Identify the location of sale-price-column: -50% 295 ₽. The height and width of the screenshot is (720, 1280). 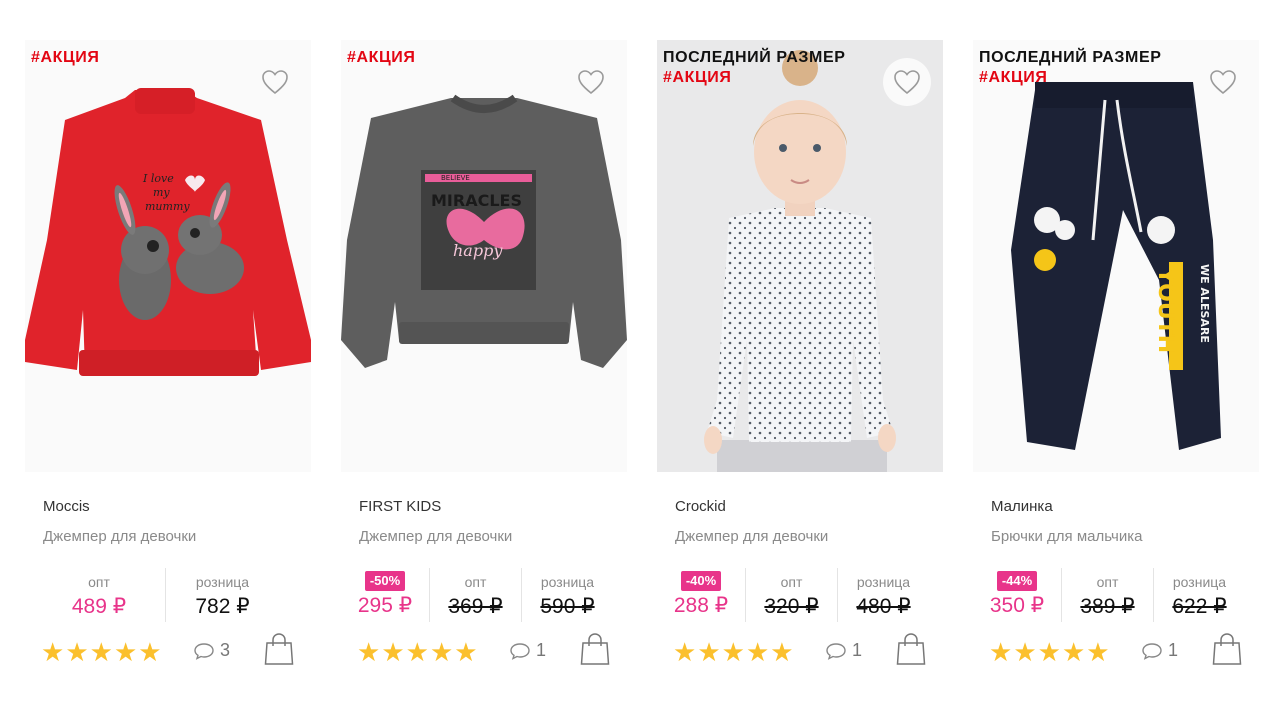
(385, 595).